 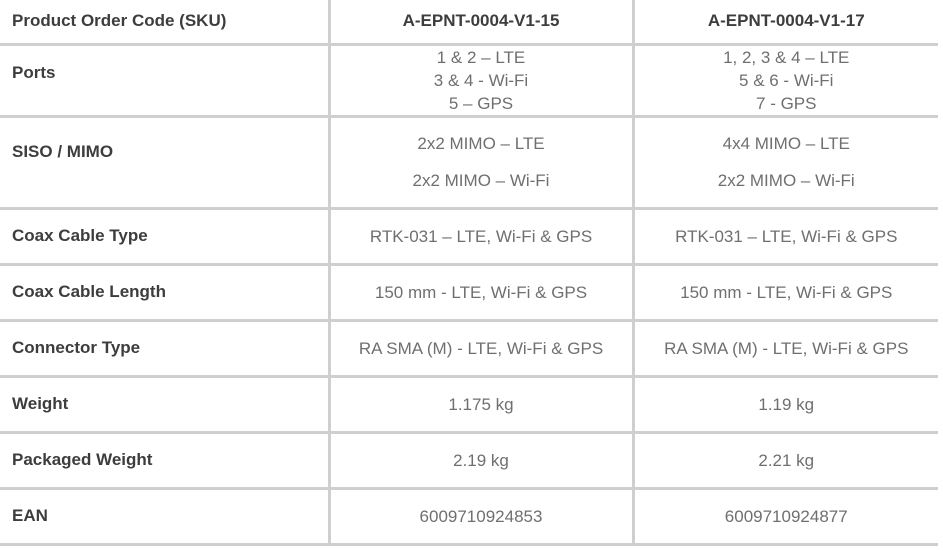 I want to click on row-label: Coax Cable Length, so click(x=164, y=293).